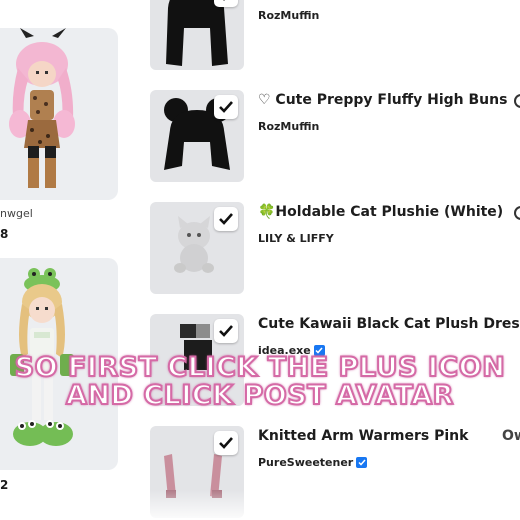 Image resolution: width=520 pixels, height=520 pixels. I want to click on item-creator: LILY & LIFFY, so click(296, 238).